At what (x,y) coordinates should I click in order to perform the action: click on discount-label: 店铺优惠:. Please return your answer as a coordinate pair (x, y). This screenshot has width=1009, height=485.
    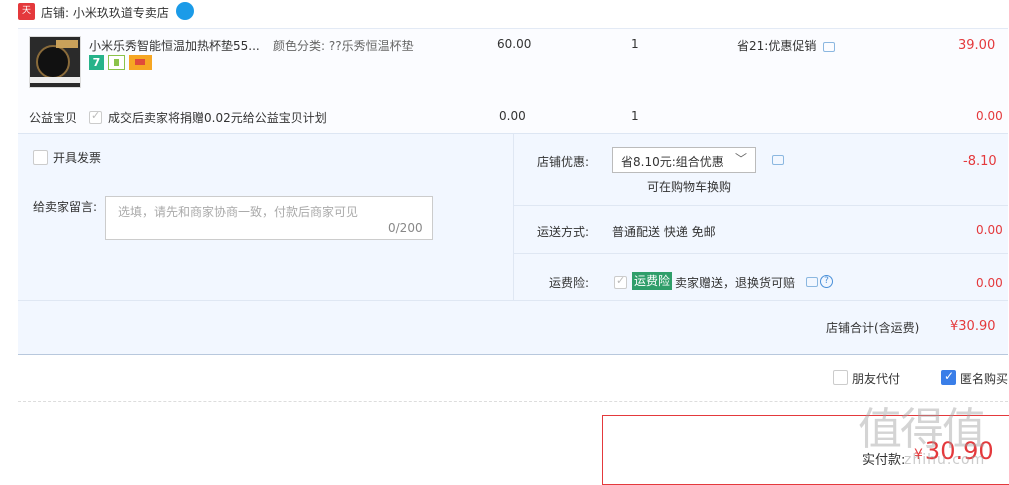
    Looking at the image, I should click on (563, 162).